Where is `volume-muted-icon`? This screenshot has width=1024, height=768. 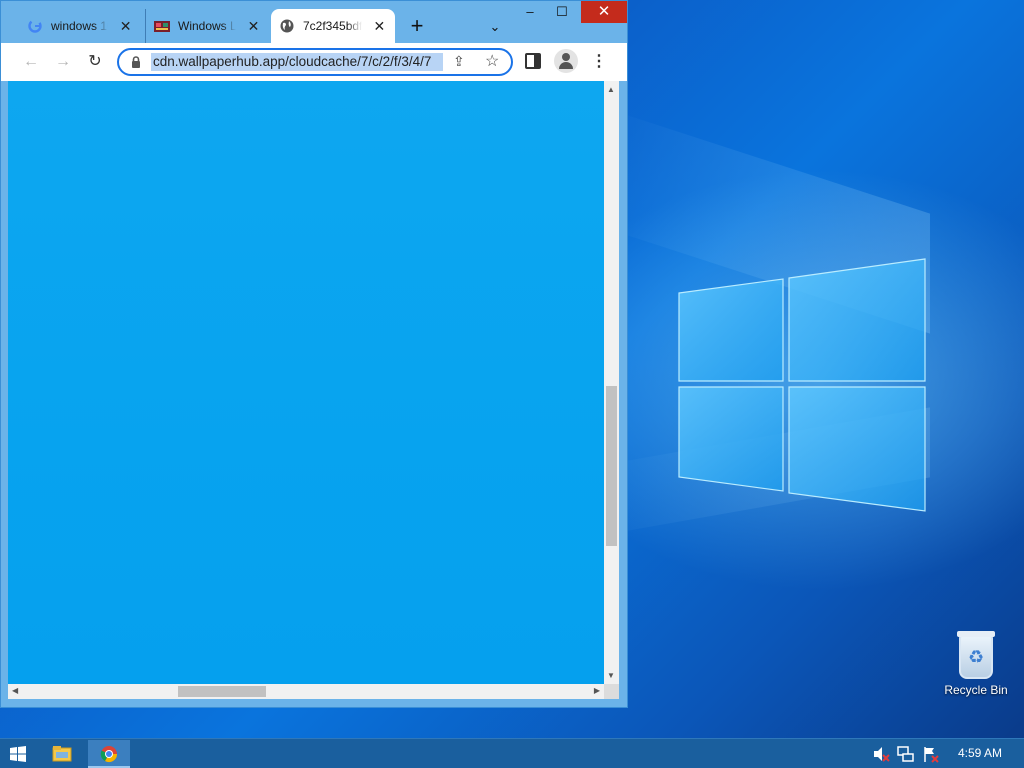
volume-muted-icon is located at coordinates (881, 754).